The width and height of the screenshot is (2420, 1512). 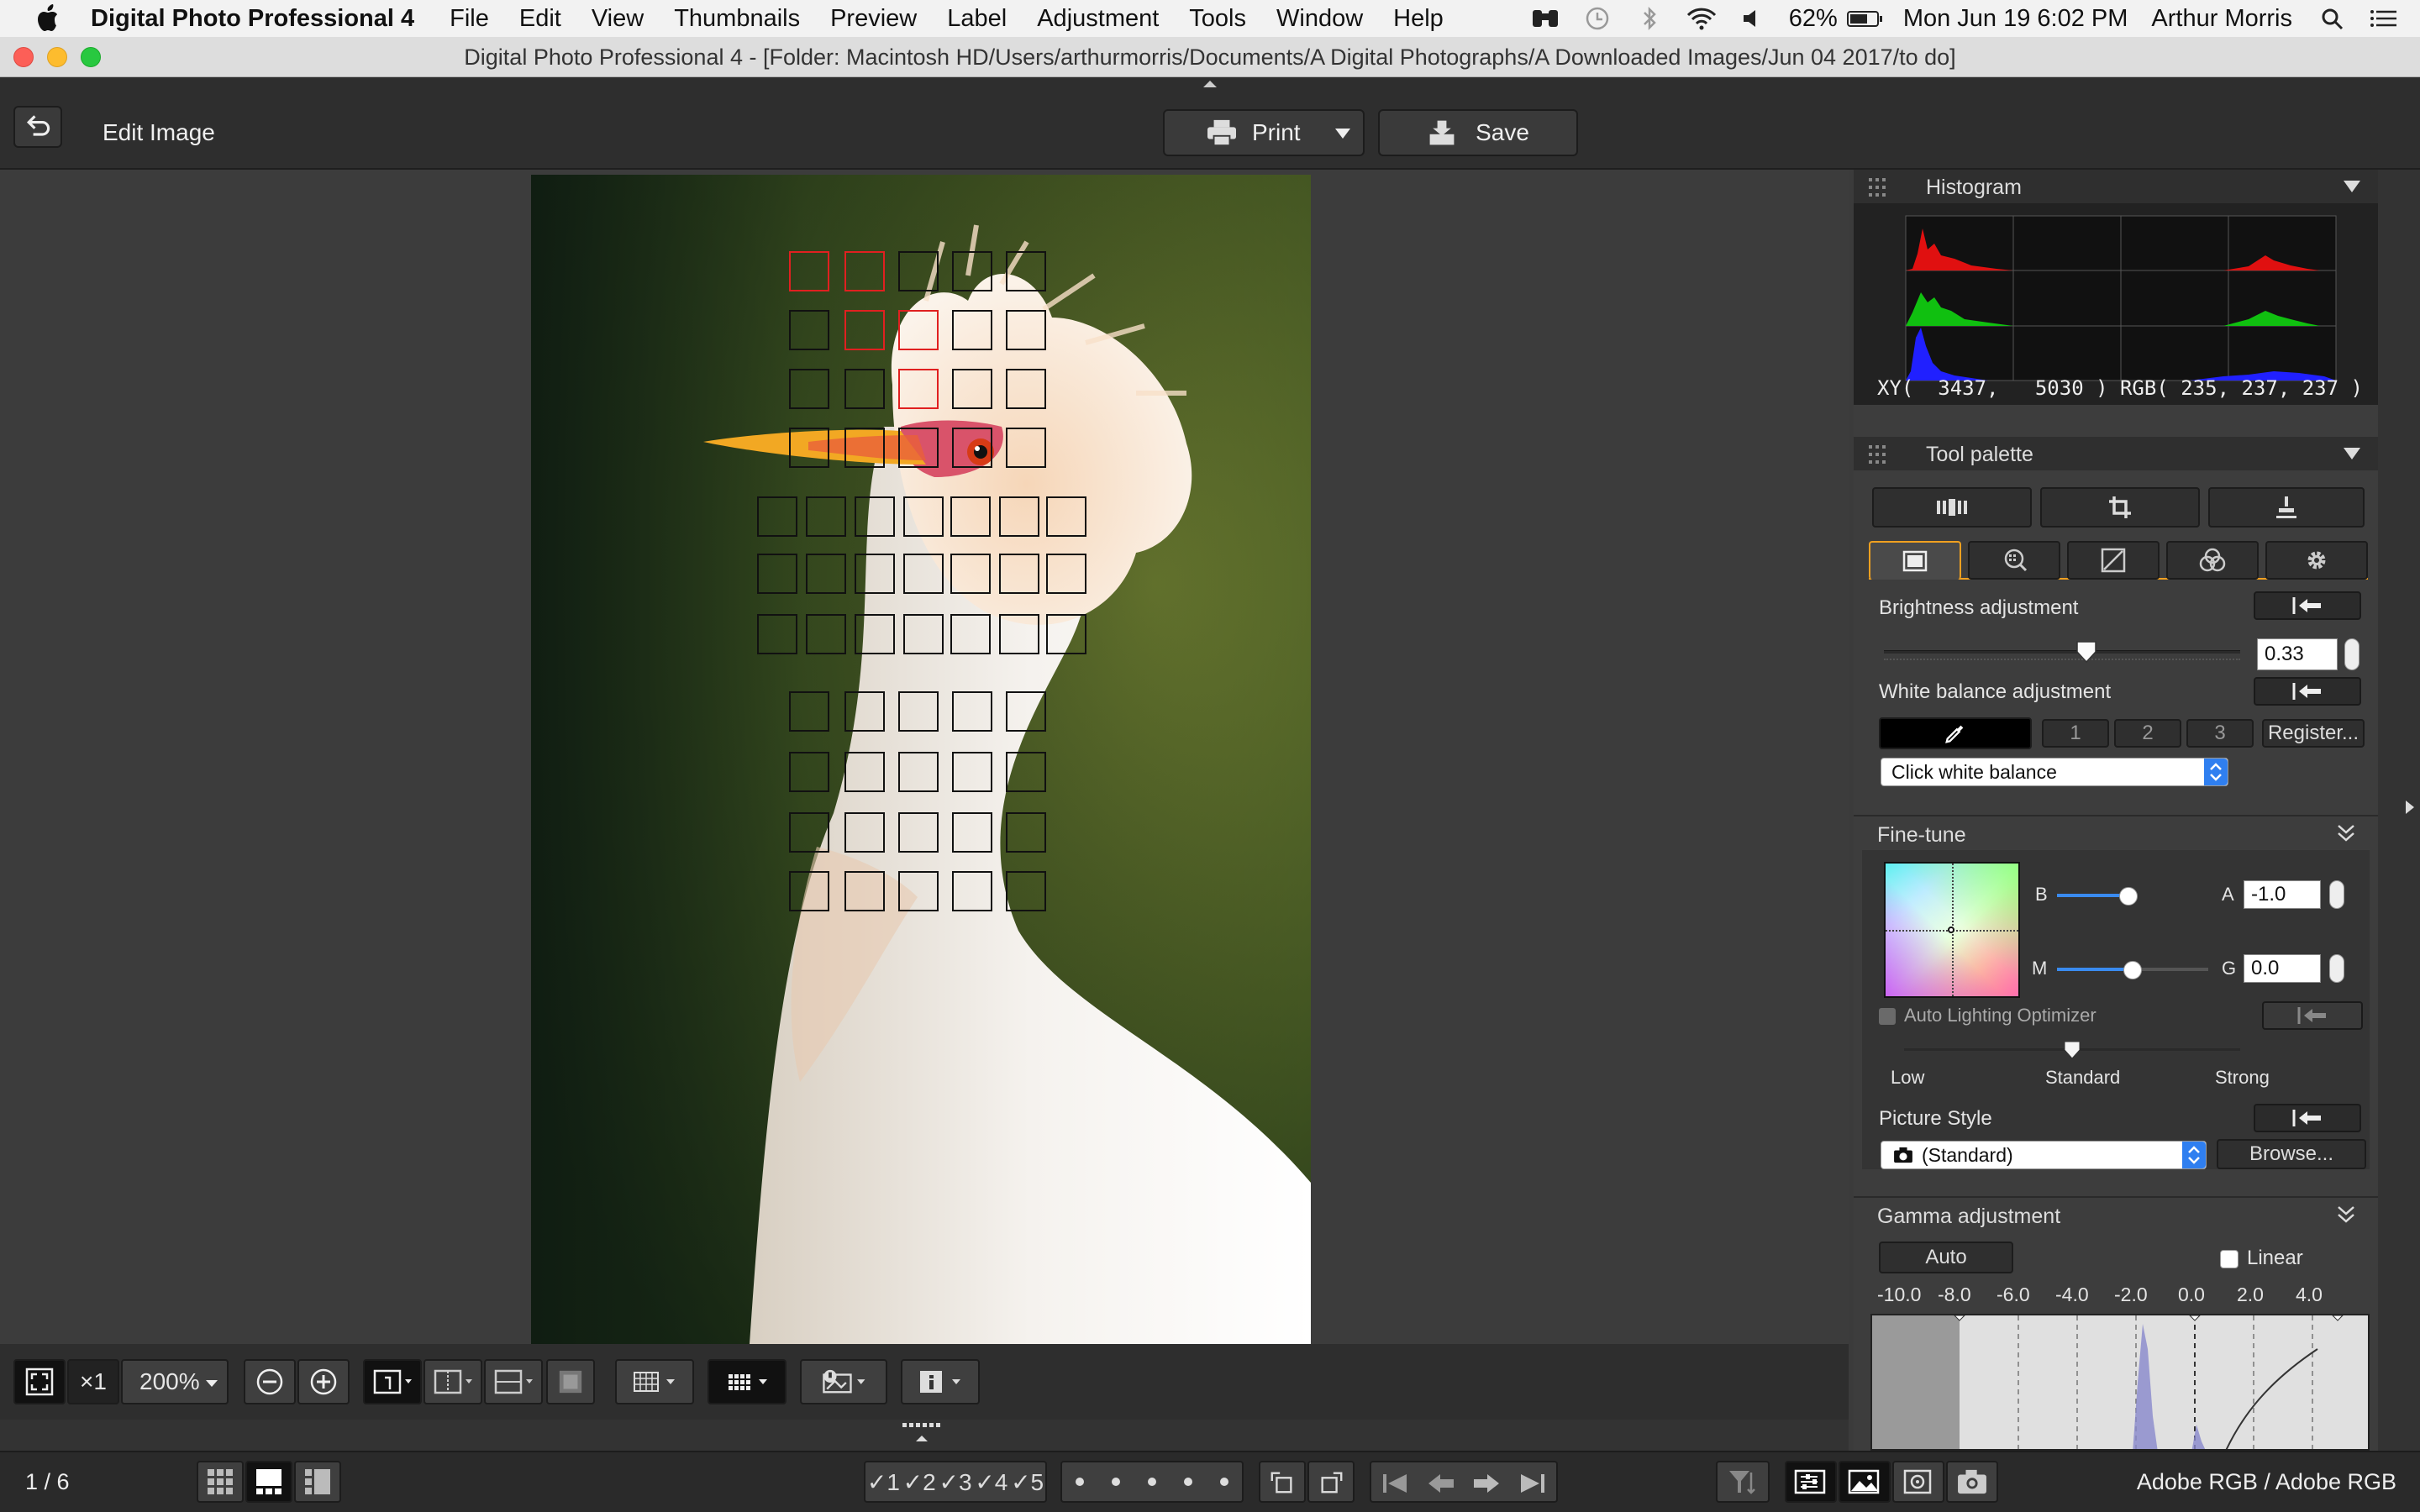 I want to click on af-point-display-button, so click(x=747, y=1381).